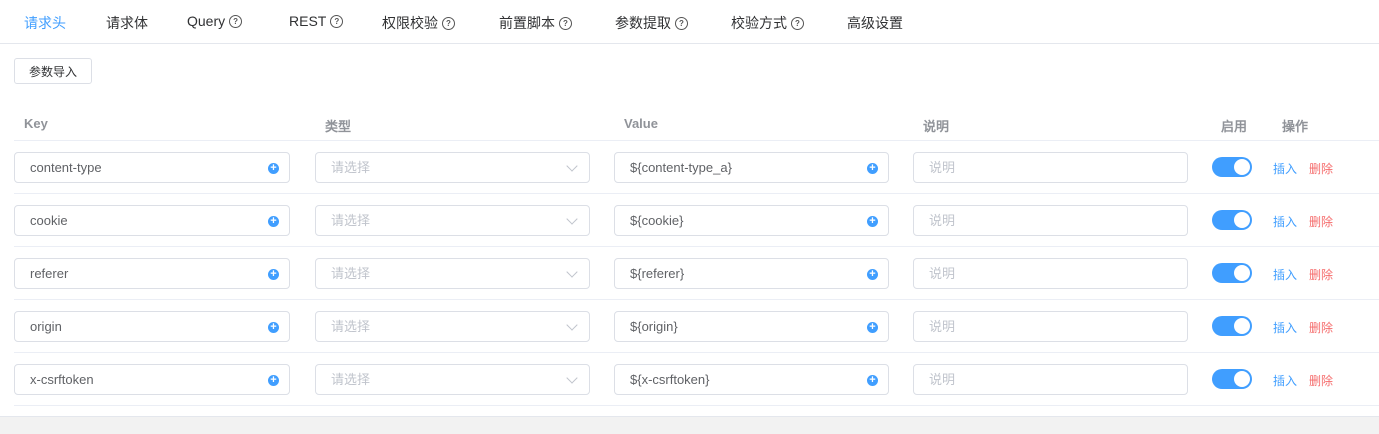  I want to click on key-value: referer, so click(49, 273).